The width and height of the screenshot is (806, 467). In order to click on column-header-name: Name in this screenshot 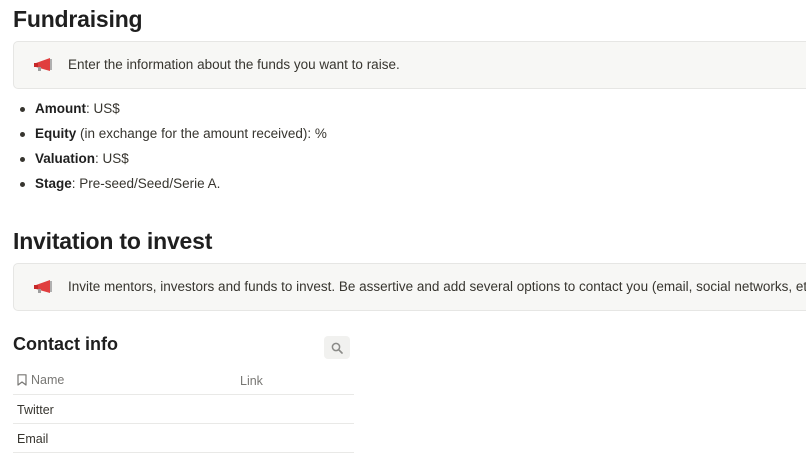, I will do `click(40, 380)`.